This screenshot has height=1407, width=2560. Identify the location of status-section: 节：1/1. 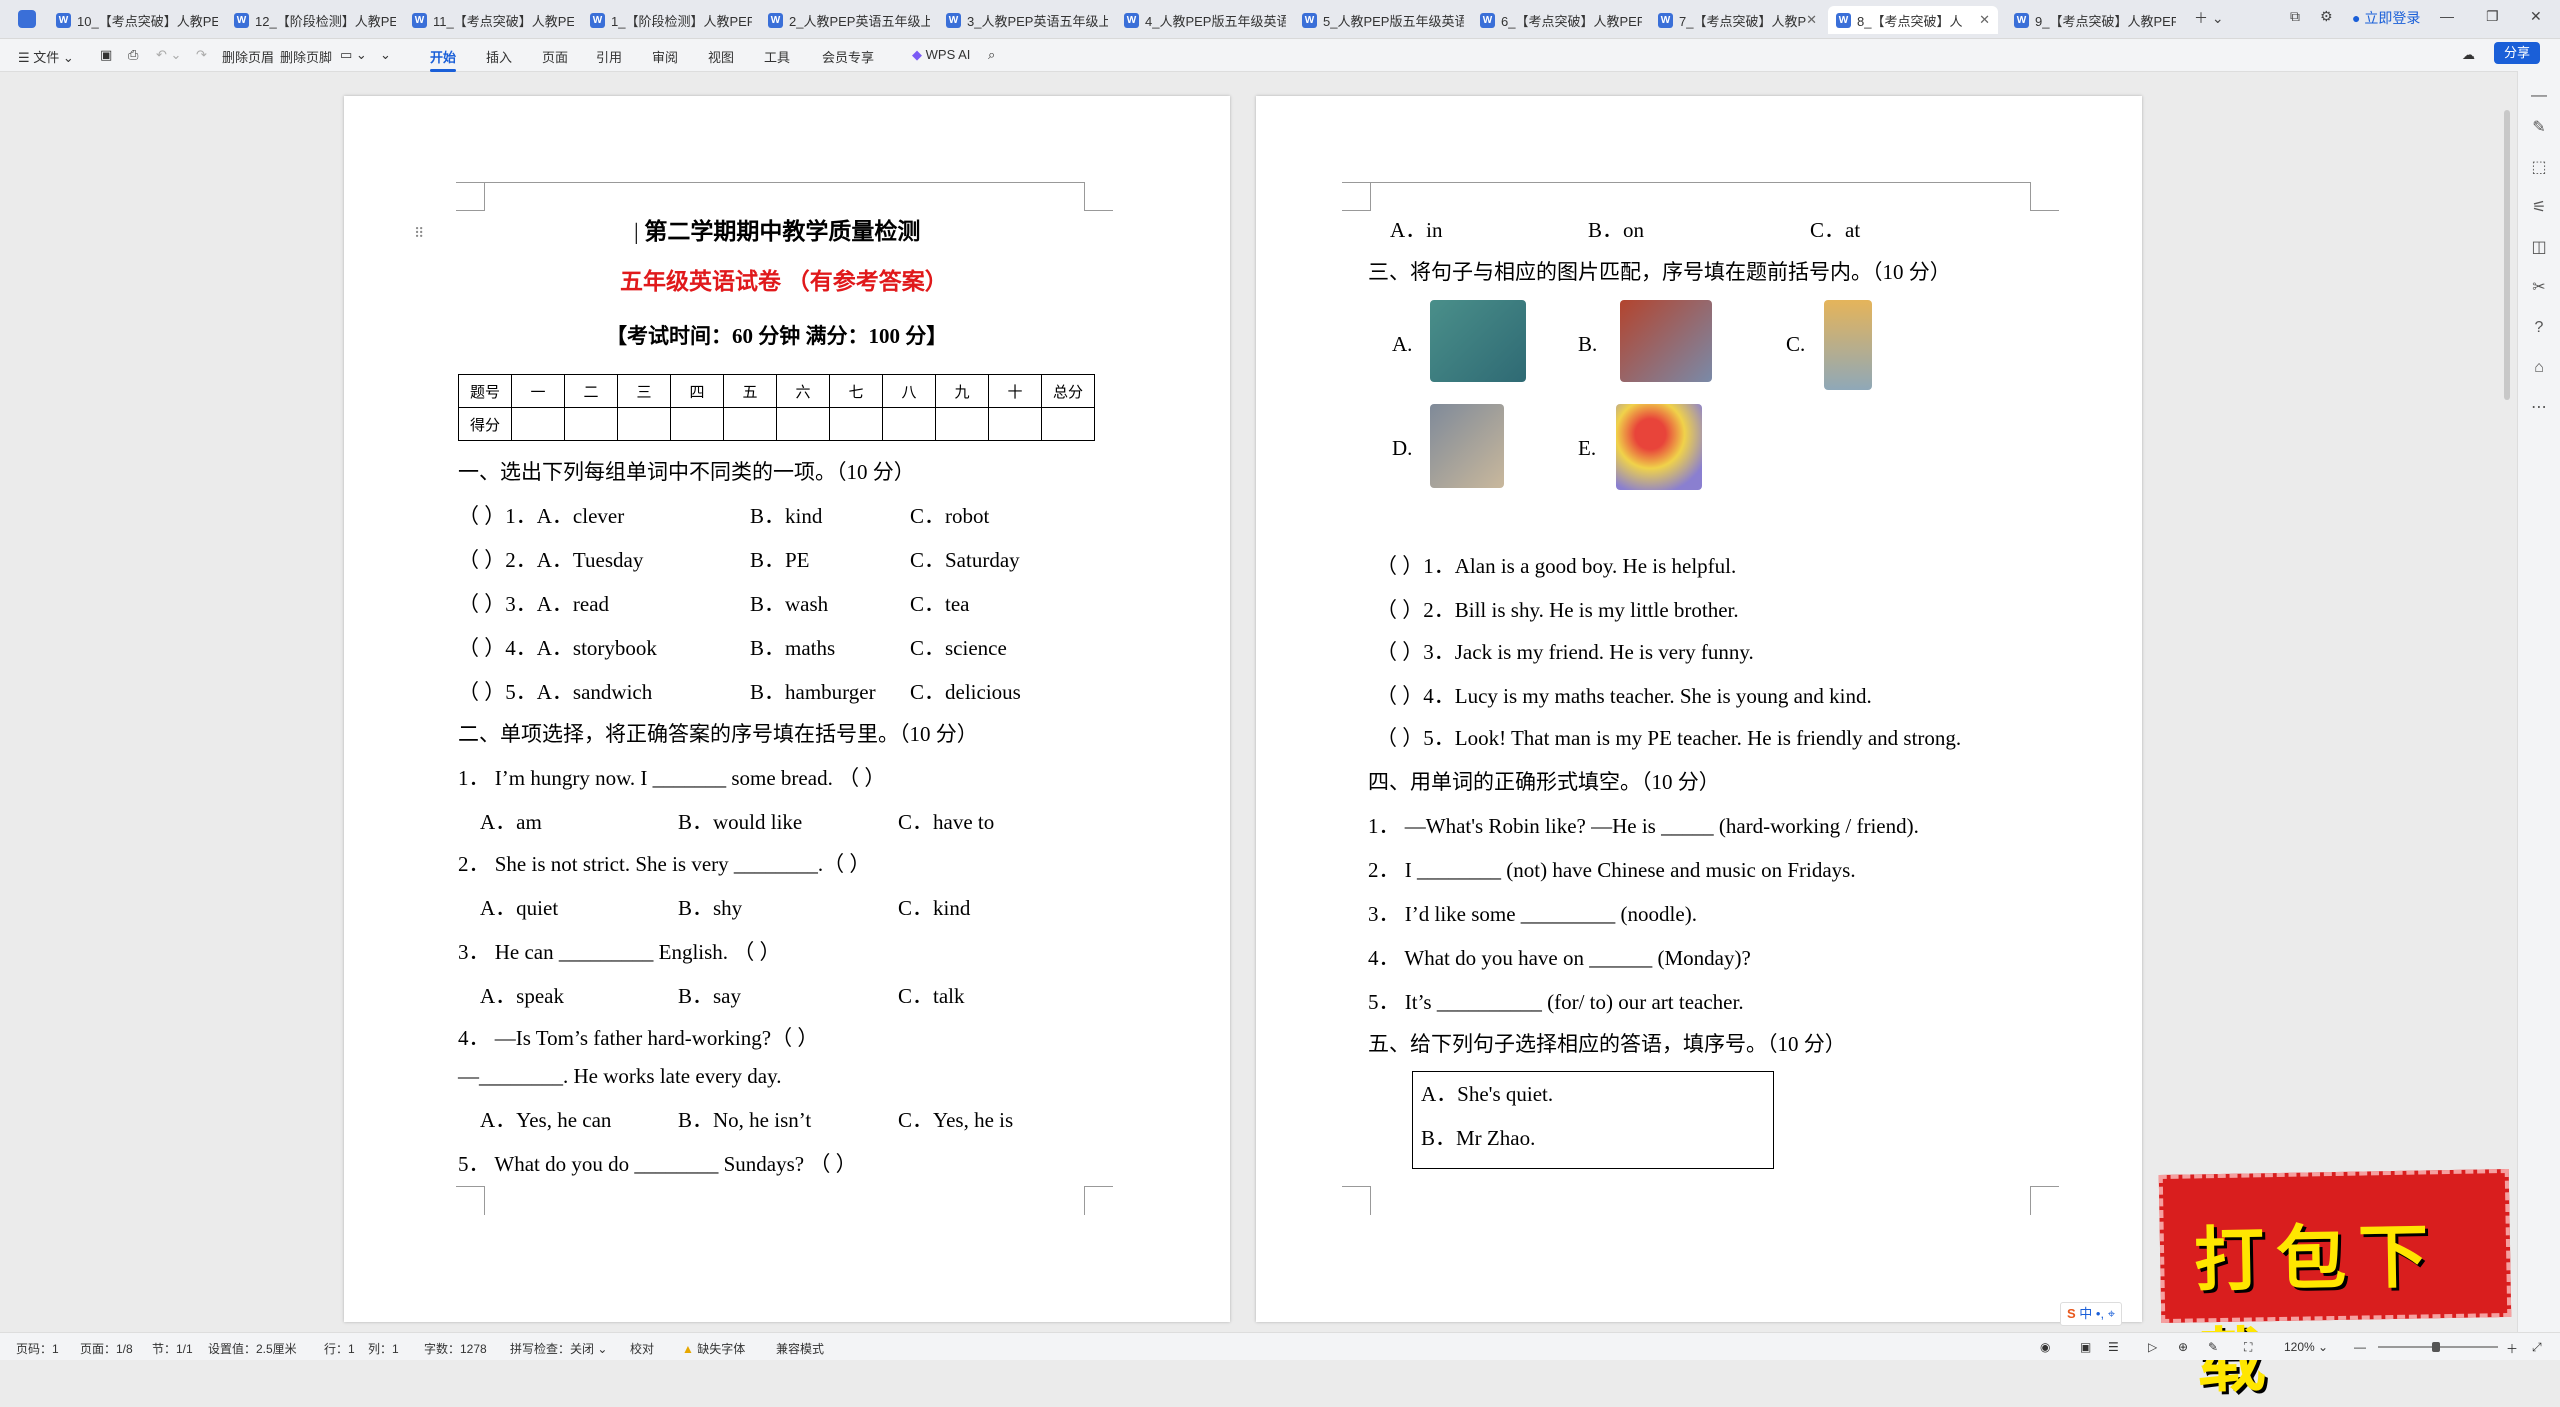
(172, 1348).